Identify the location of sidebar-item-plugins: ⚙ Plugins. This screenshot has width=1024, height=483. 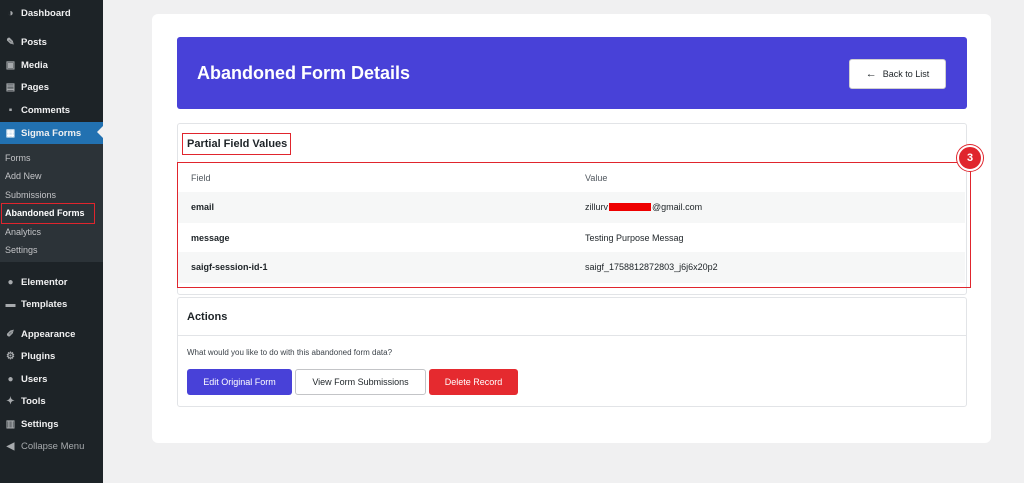
(51, 356).